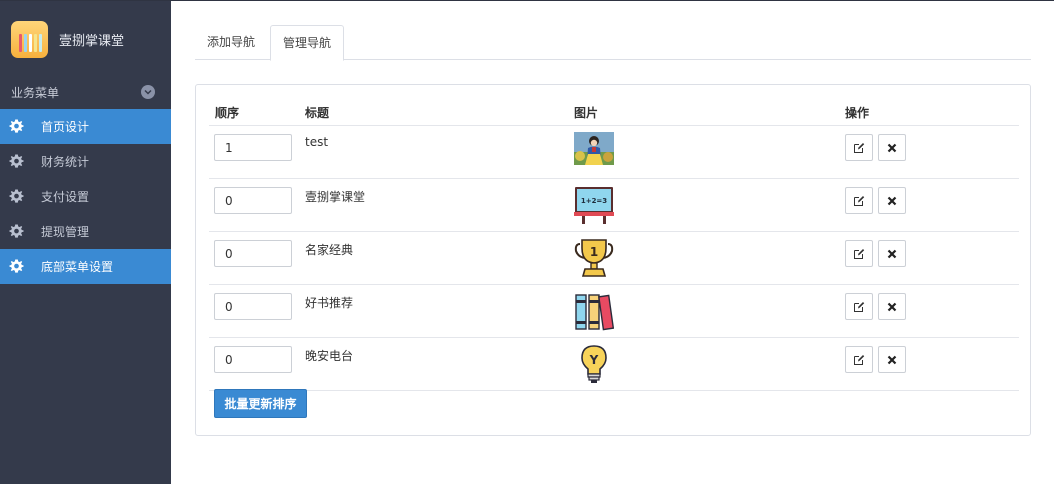 This screenshot has width=1054, height=484. Describe the element at coordinates (260, 403) in the screenshot. I see `batch-update-order-button: 批量更新排序` at that location.